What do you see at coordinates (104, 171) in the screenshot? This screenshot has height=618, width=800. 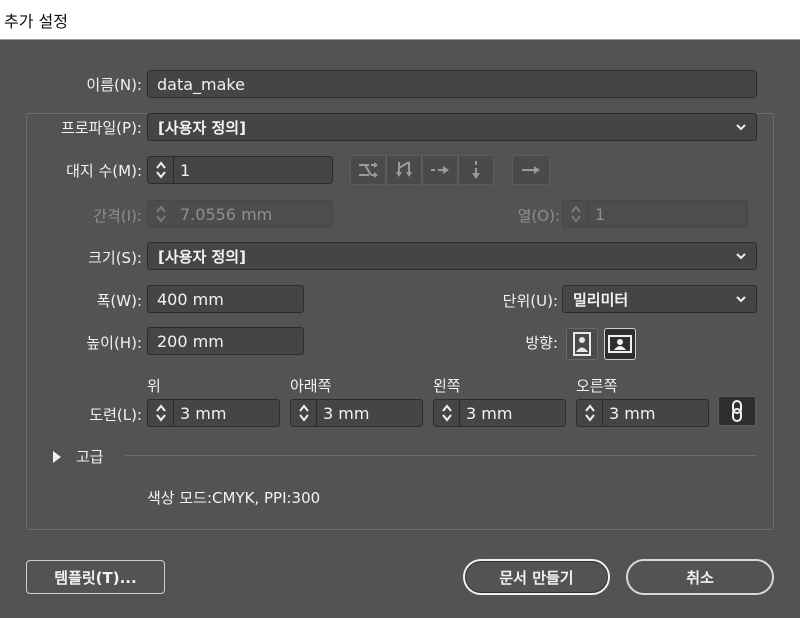 I see `artboards-label: 대지 수(M):` at bounding box center [104, 171].